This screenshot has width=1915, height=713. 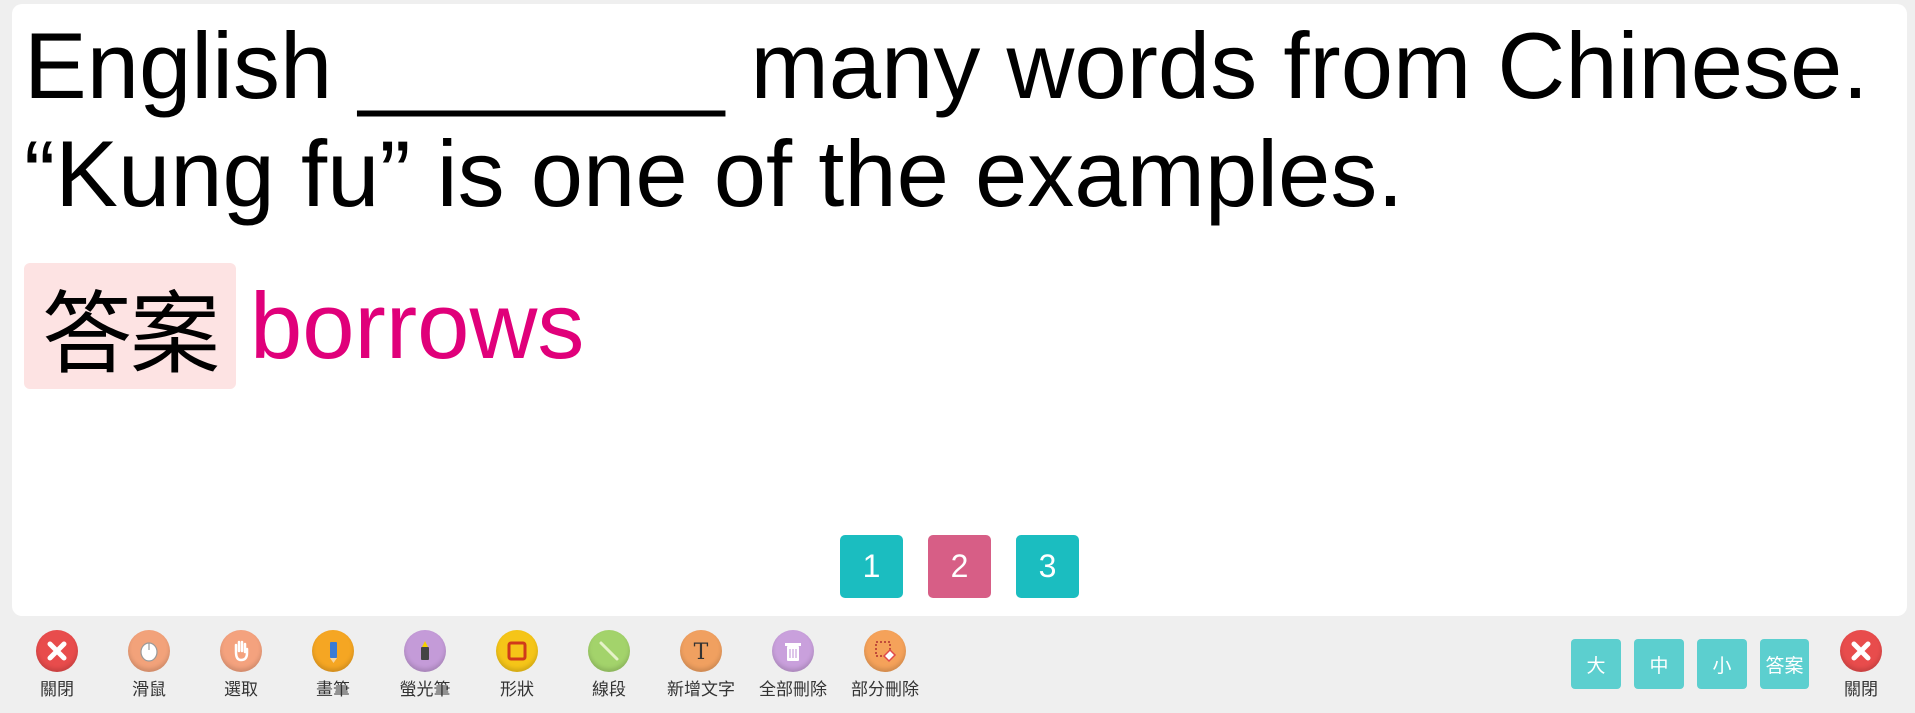 I want to click on page-selector: 1 2 3, so click(x=959, y=566).